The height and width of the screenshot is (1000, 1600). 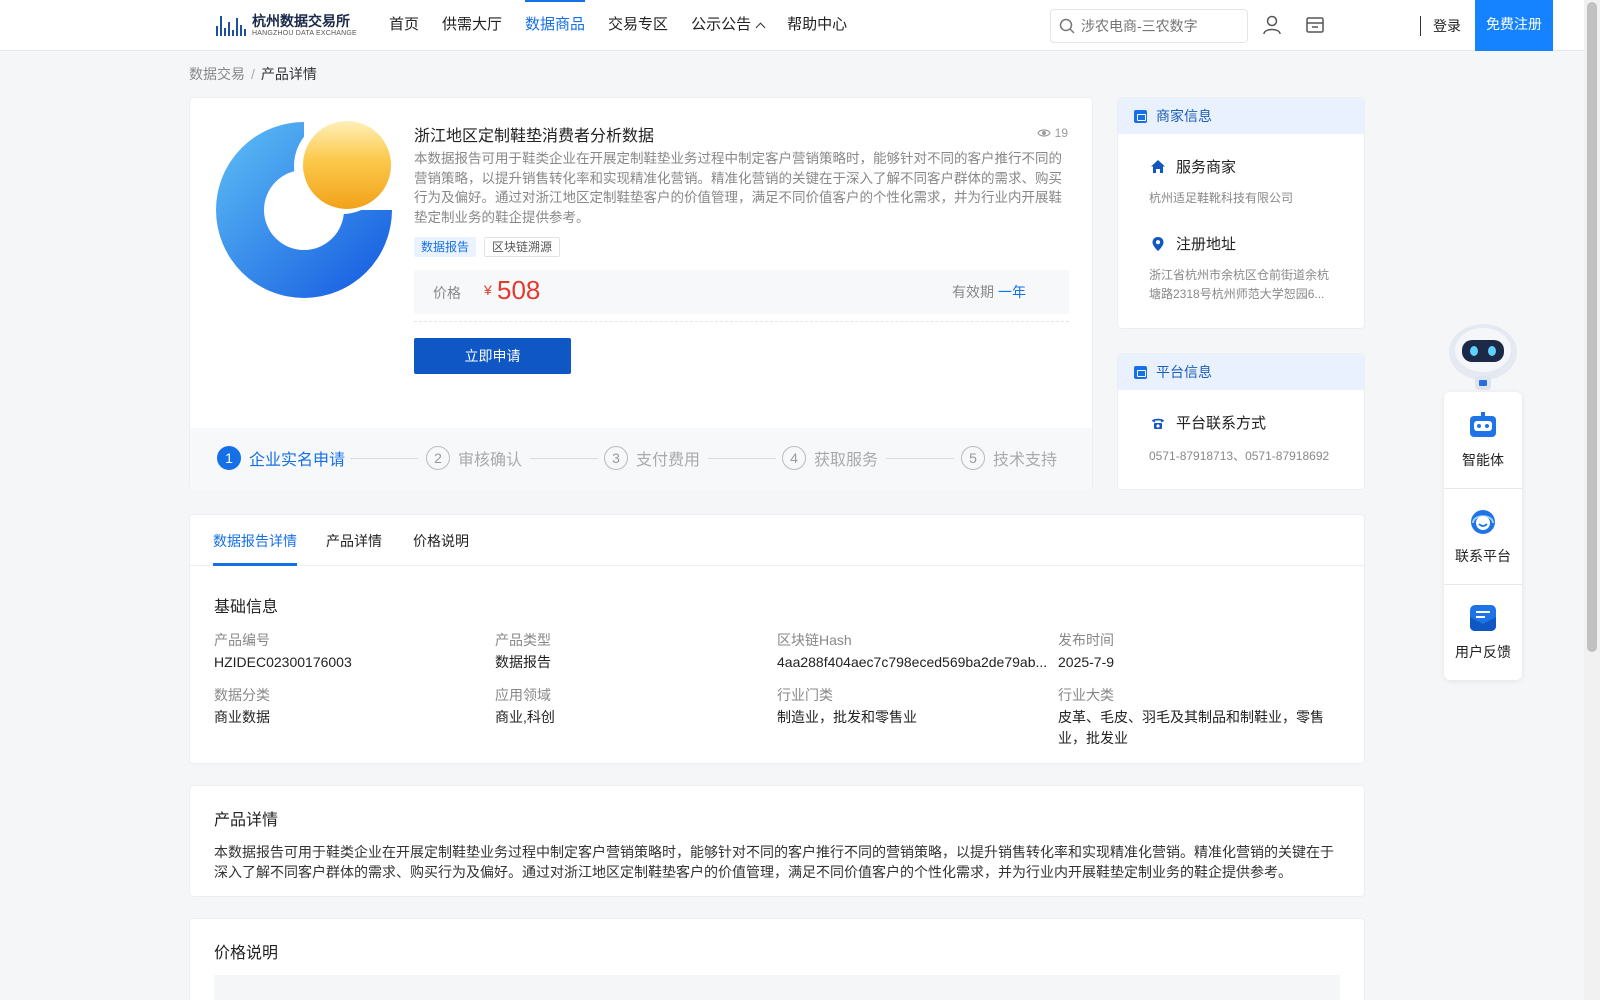 I want to click on search-box, so click(x=1149, y=26).